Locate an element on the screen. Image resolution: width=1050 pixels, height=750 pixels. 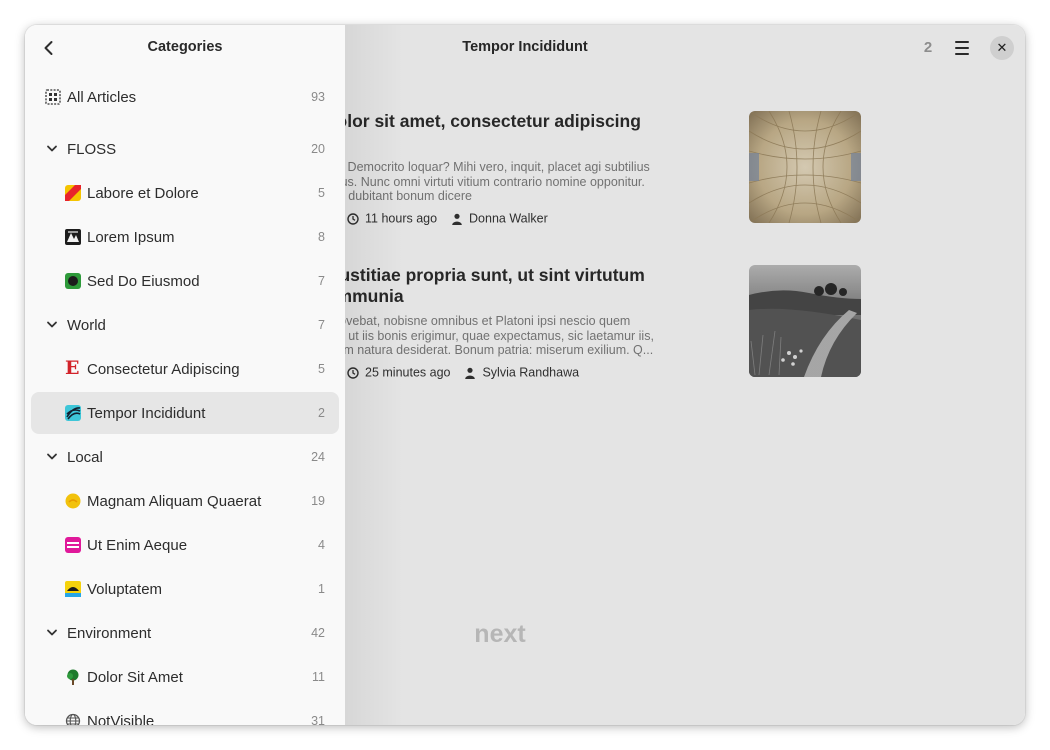
feed-sed-do-eiusmod: Sed Do Eiusmod 7 is located at coordinates (185, 281).